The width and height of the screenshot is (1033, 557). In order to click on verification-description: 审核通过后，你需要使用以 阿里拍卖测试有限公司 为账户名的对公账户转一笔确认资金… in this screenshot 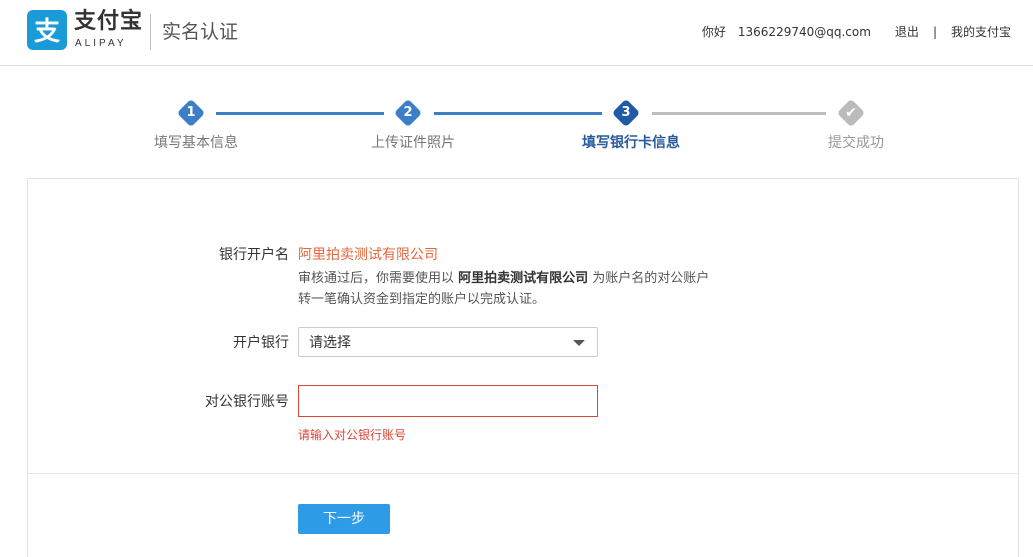, I will do `click(504, 289)`.